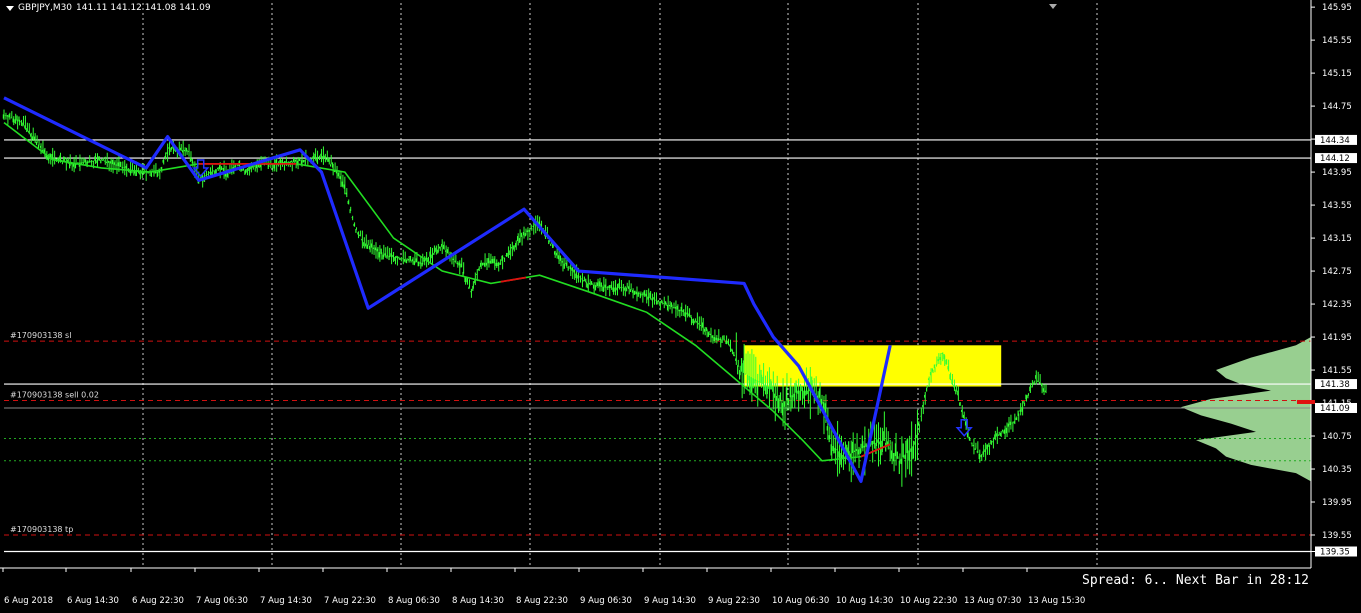 The height and width of the screenshot is (613, 1361). Describe the element at coordinates (606, 601) in the screenshot. I see `time-tick-label: 9 Aug 06:30` at that location.